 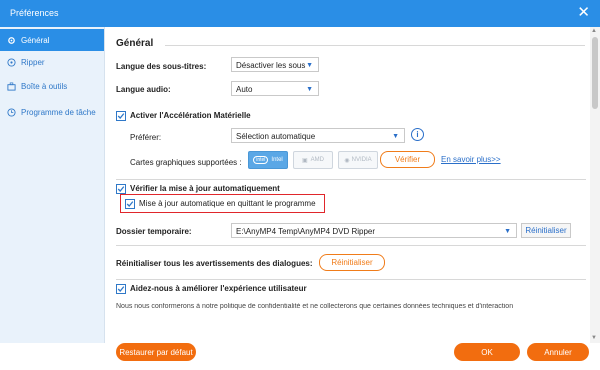 I want to click on hardware-acceleration-checkbox, so click(x=121, y=116).